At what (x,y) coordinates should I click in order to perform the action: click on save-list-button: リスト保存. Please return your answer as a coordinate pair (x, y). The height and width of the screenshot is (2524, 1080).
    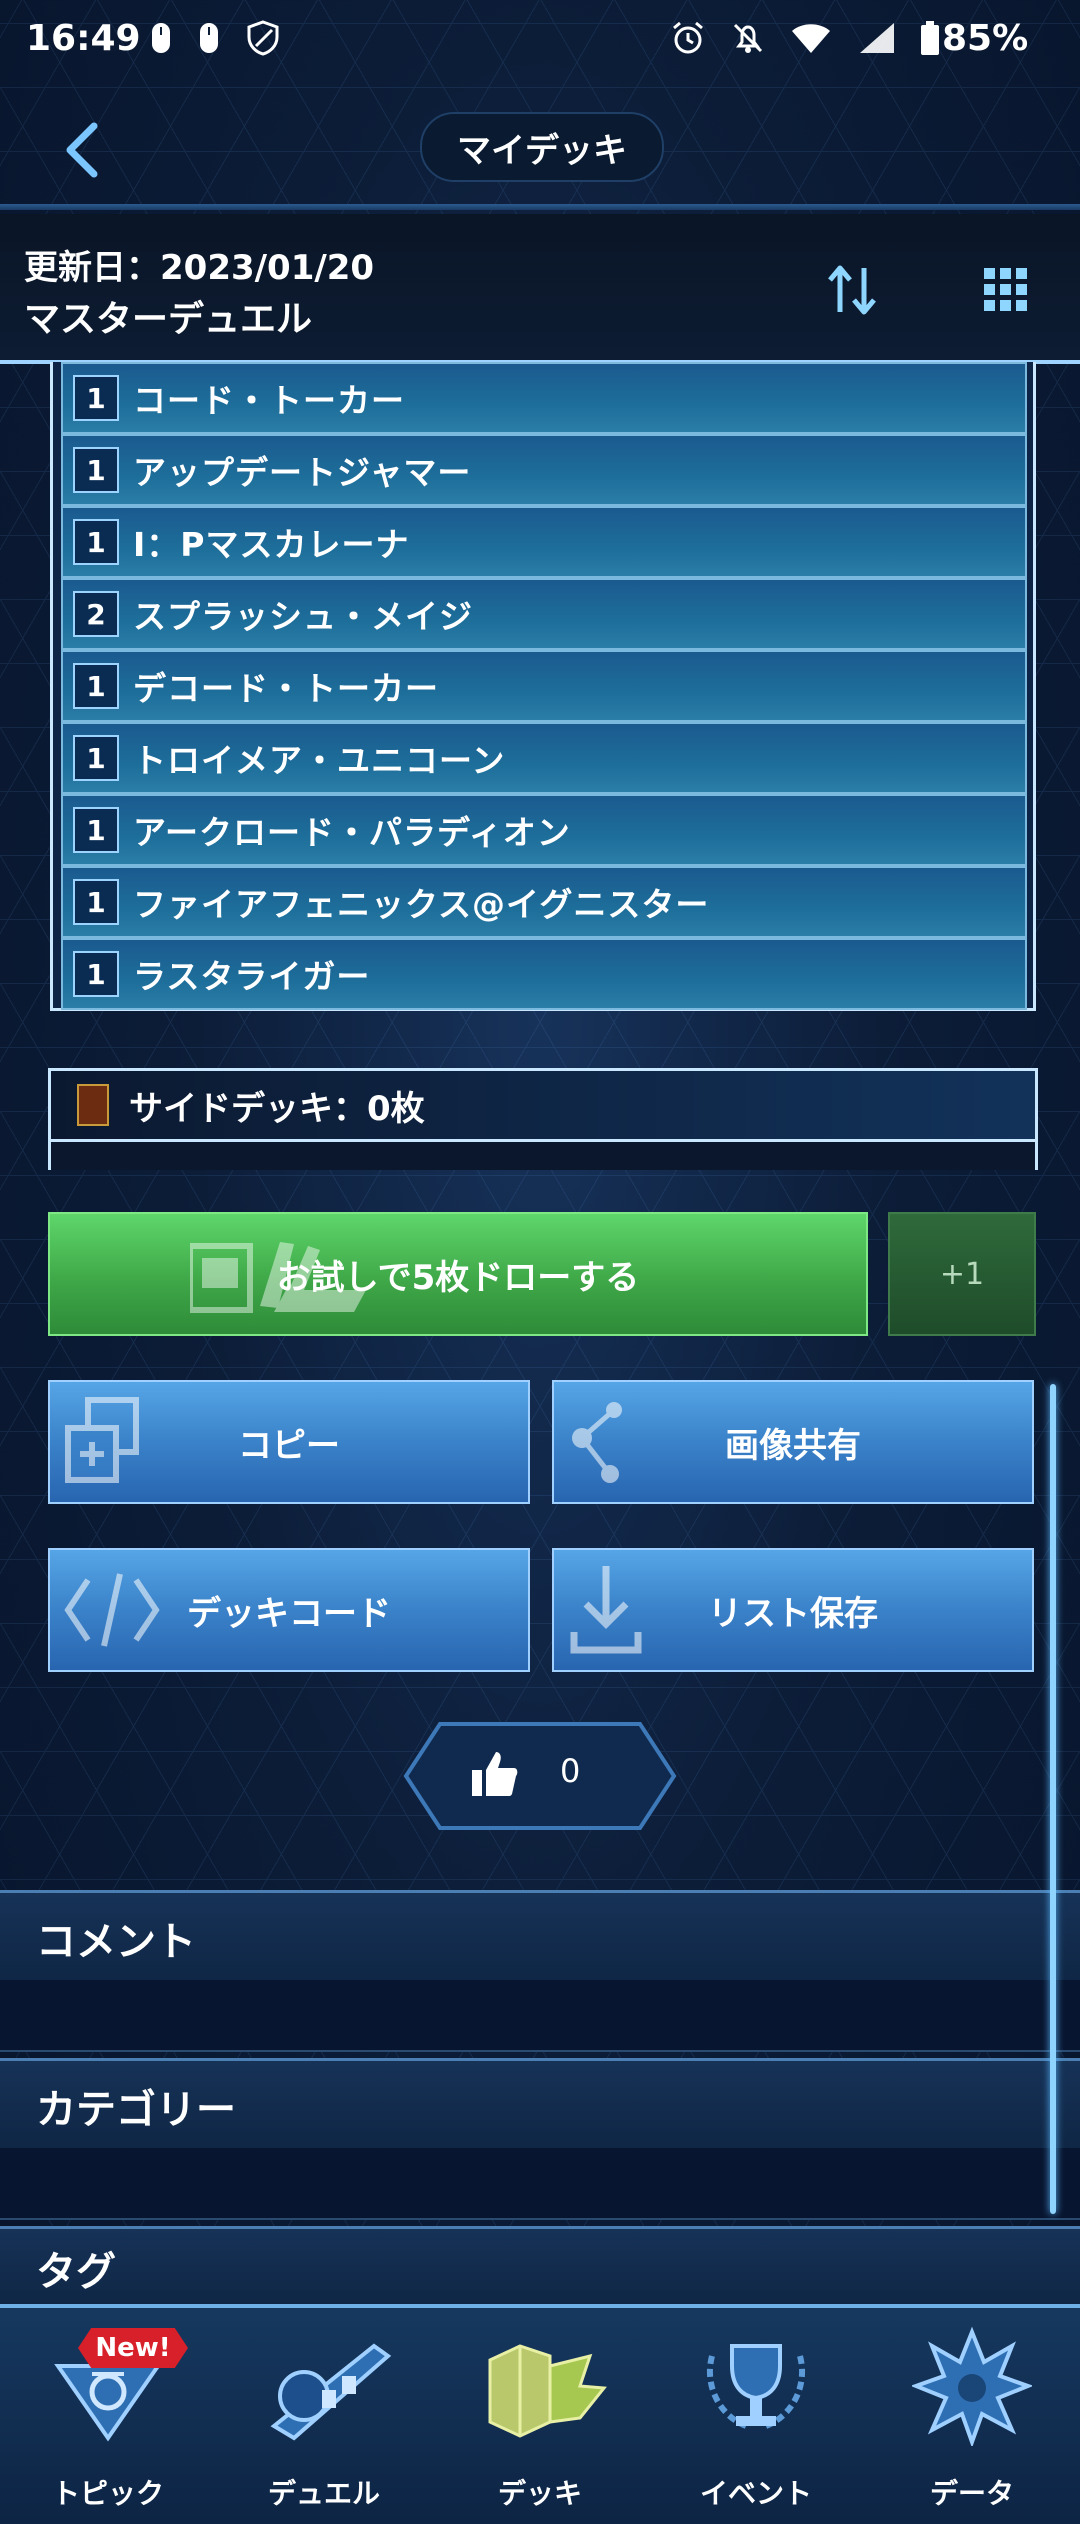
    Looking at the image, I should click on (793, 1610).